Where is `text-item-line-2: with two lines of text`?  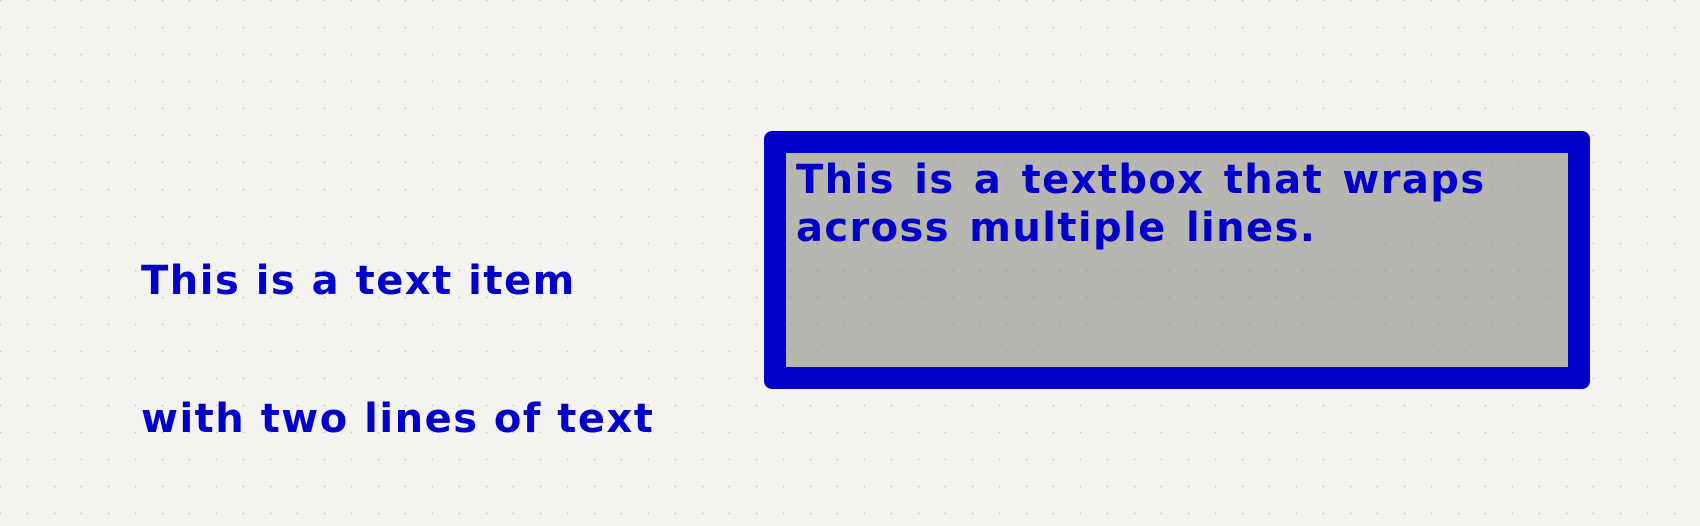 text-item-line-2: with two lines of text is located at coordinates (398, 419).